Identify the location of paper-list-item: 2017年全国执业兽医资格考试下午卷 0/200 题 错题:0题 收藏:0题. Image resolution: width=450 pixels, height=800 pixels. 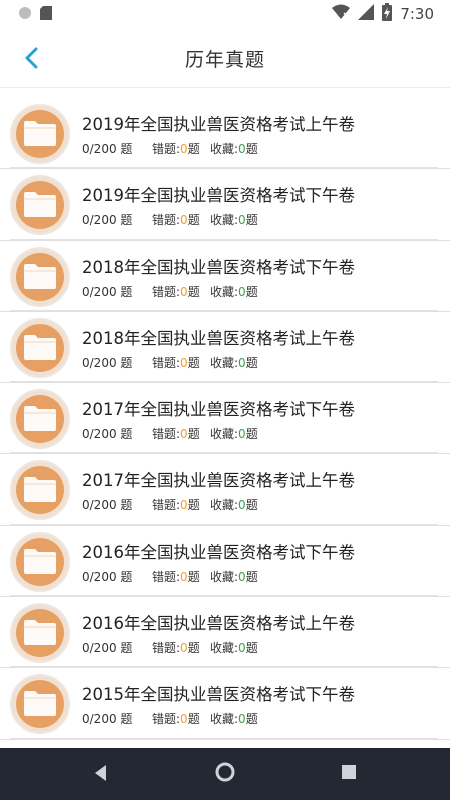
(225, 419).